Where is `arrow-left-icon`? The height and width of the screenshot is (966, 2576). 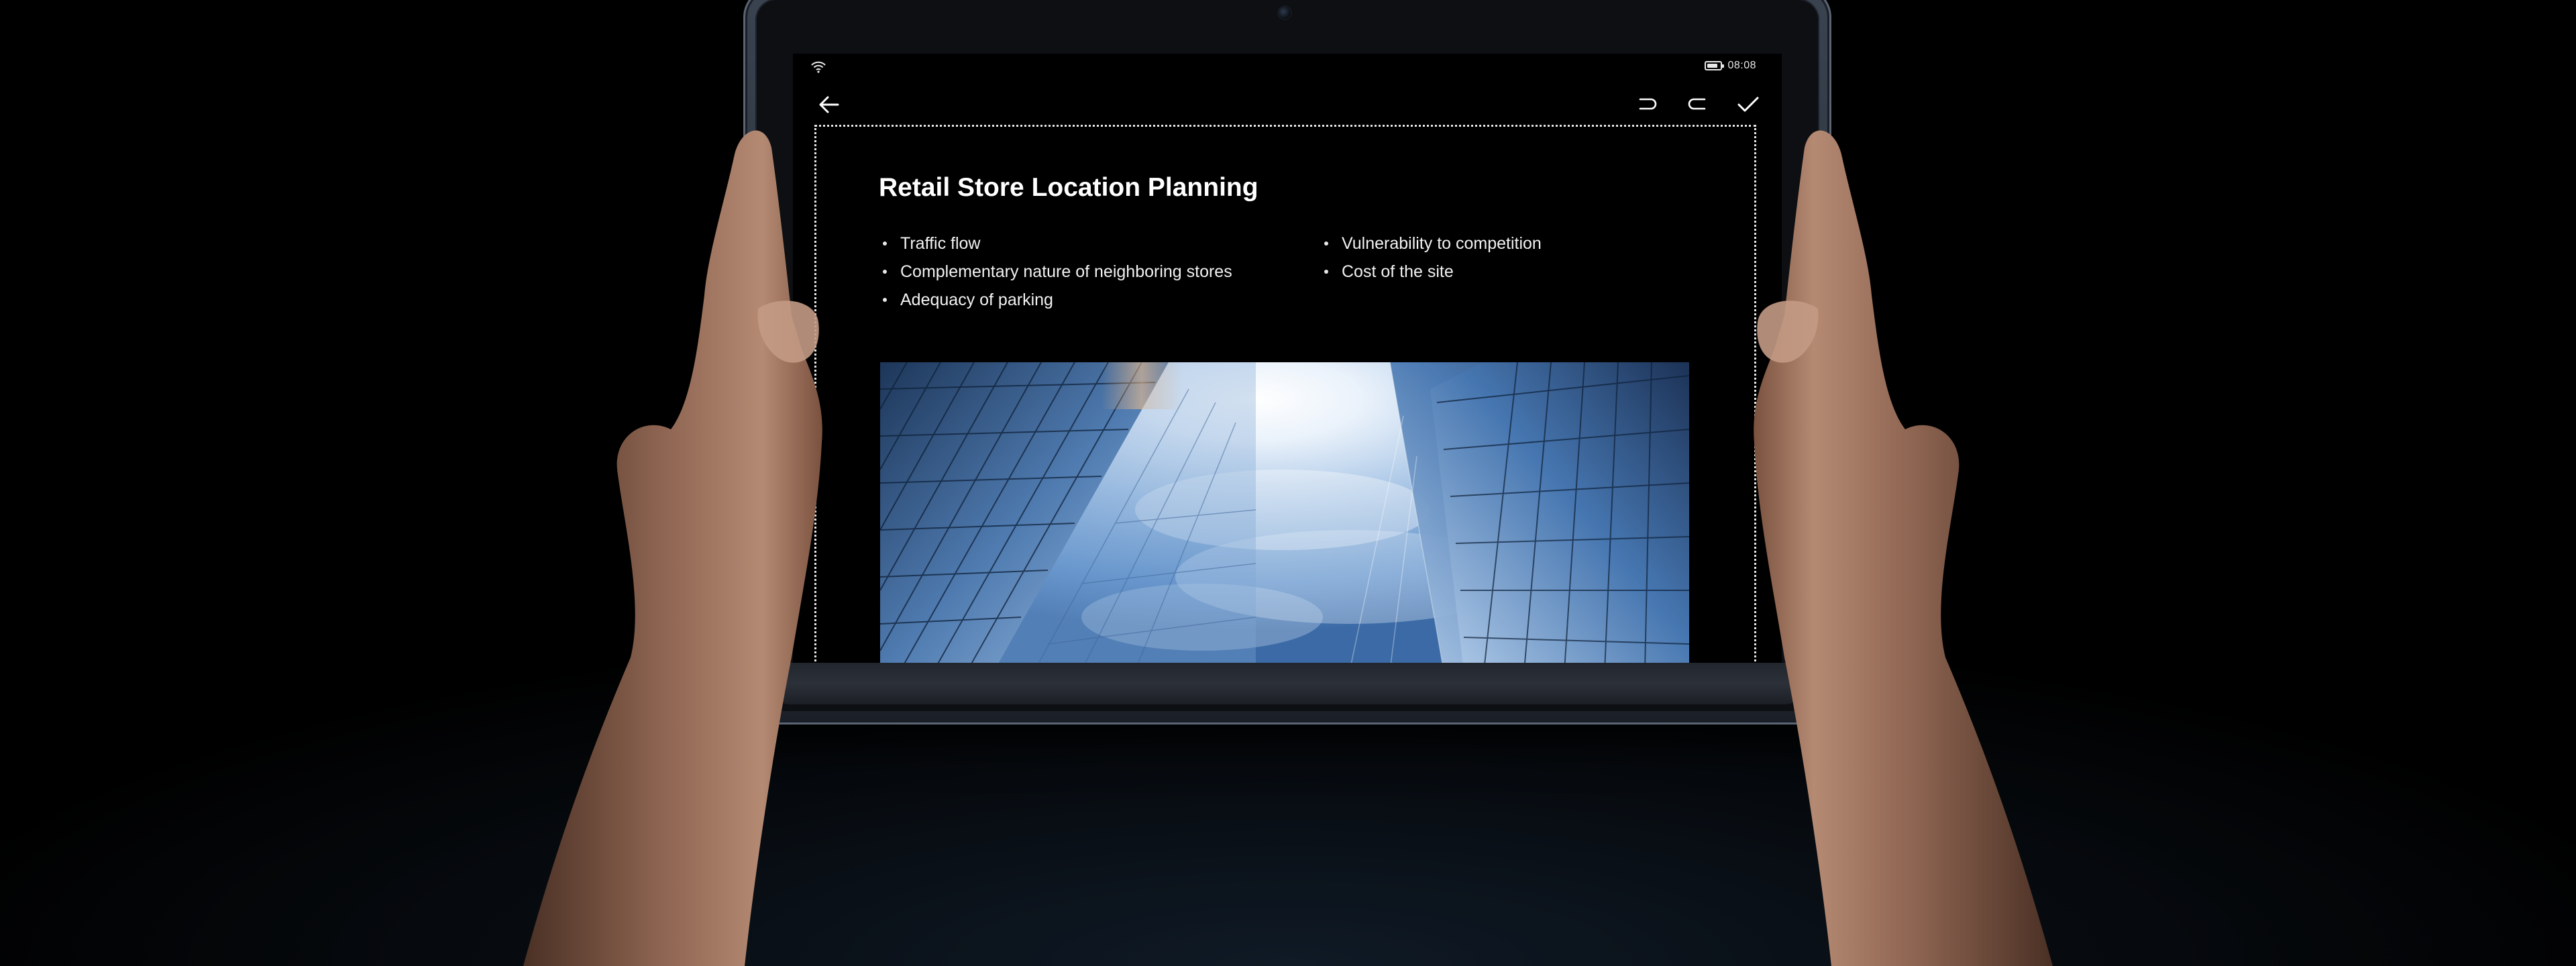
arrow-left-icon is located at coordinates (829, 104).